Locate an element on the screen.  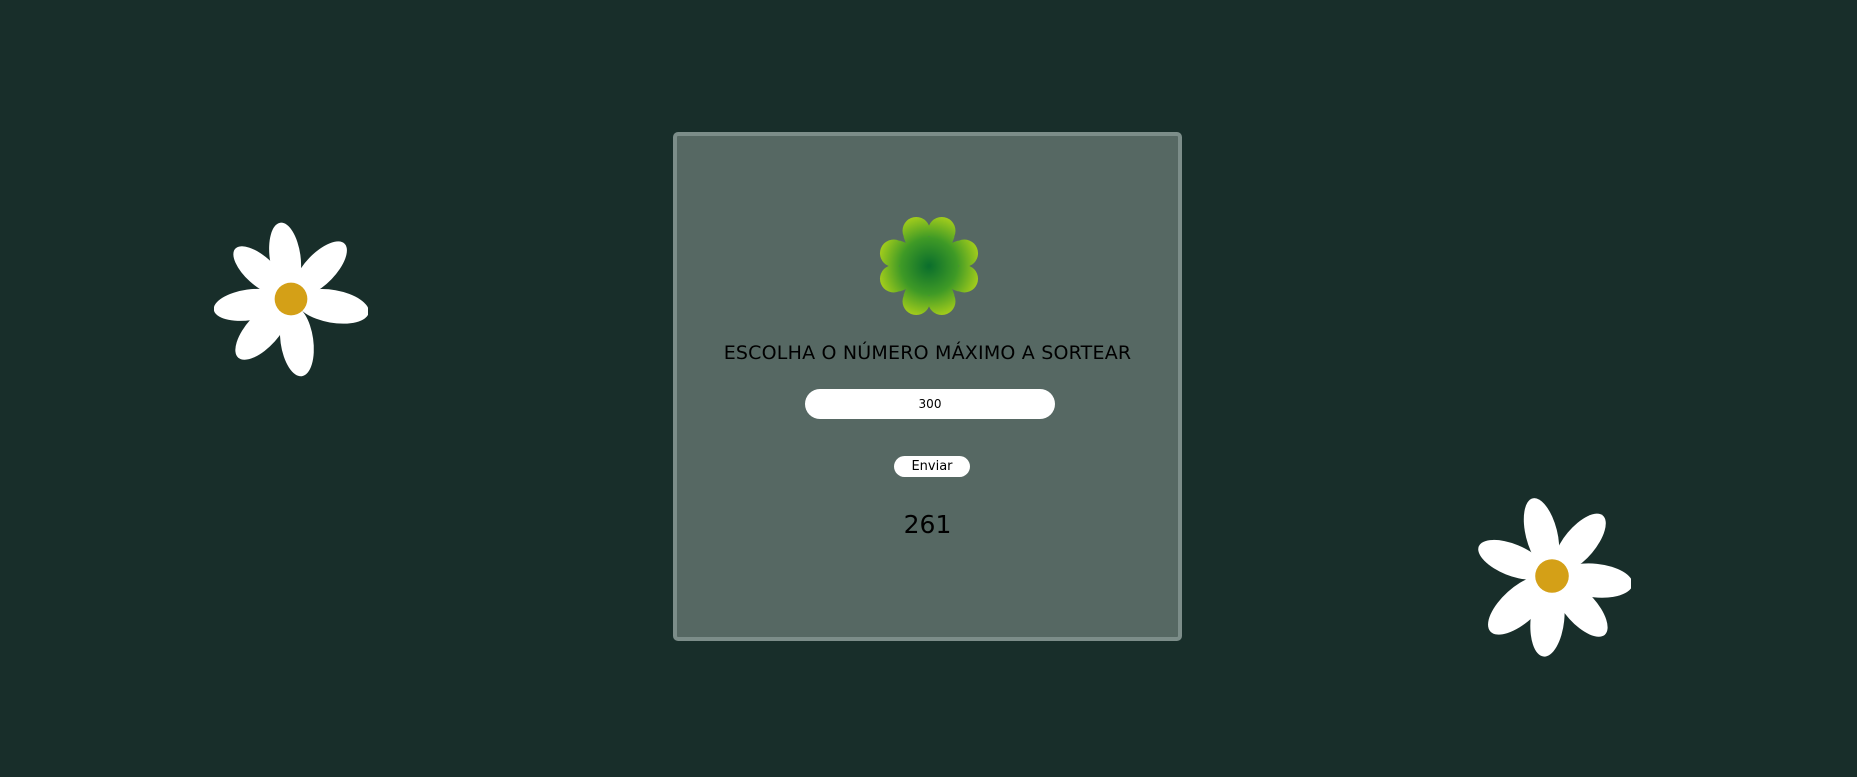
drawn-number: 261 is located at coordinates (927, 524).